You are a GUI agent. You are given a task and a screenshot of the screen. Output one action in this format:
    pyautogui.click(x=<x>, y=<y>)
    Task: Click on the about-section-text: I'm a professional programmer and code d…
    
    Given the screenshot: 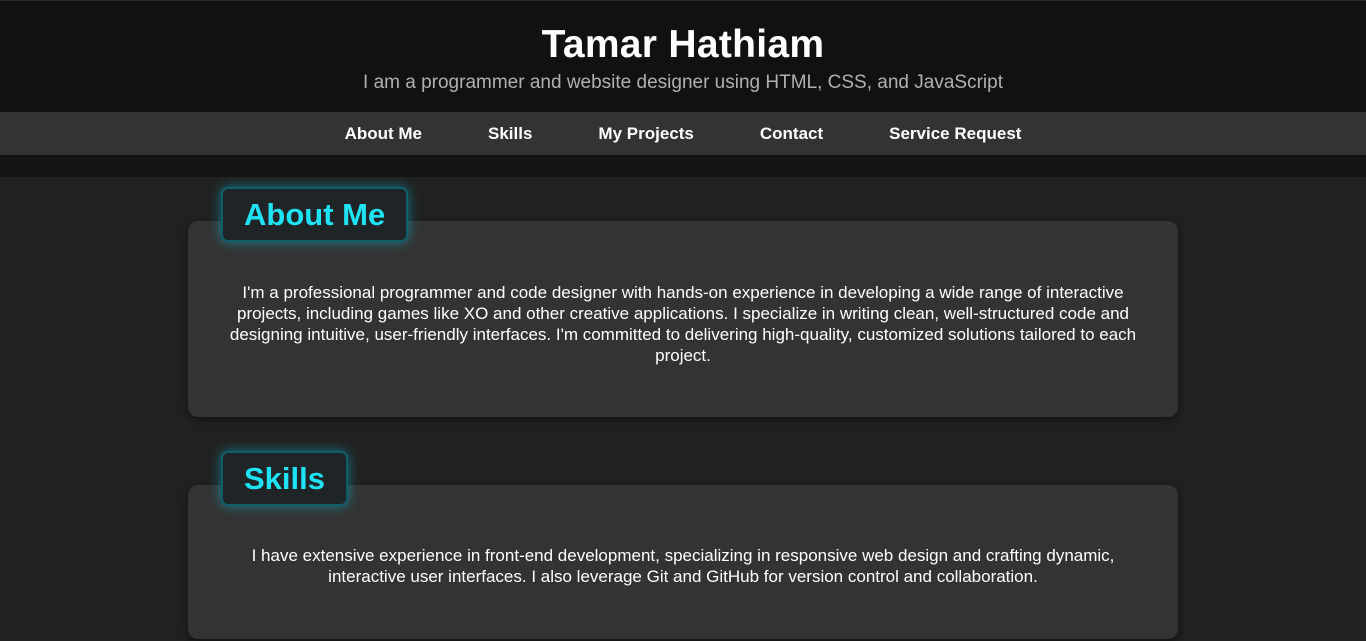 What is the action you would take?
    pyautogui.click(x=683, y=324)
    